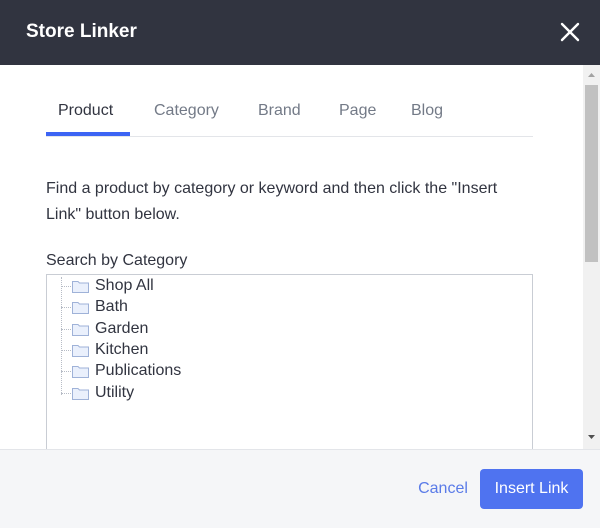 Image resolution: width=600 pixels, height=528 pixels. Describe the element at coordinates (111, 306) in the screenshot. I see `tree-item-label: Bath` at that location.